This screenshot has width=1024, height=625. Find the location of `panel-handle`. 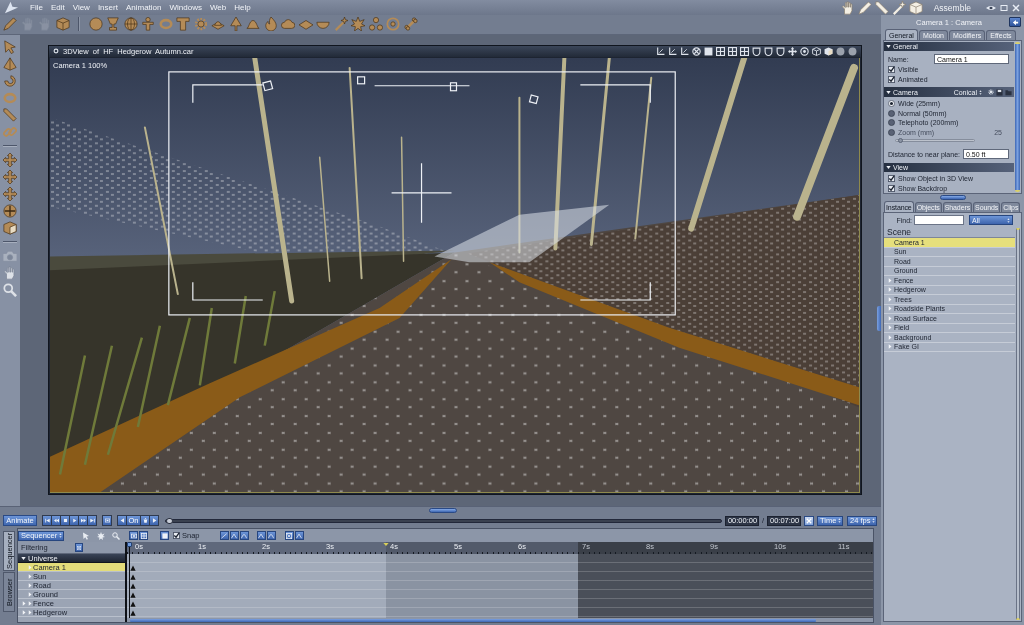

panel-handle is located at coordinates (879, 318).